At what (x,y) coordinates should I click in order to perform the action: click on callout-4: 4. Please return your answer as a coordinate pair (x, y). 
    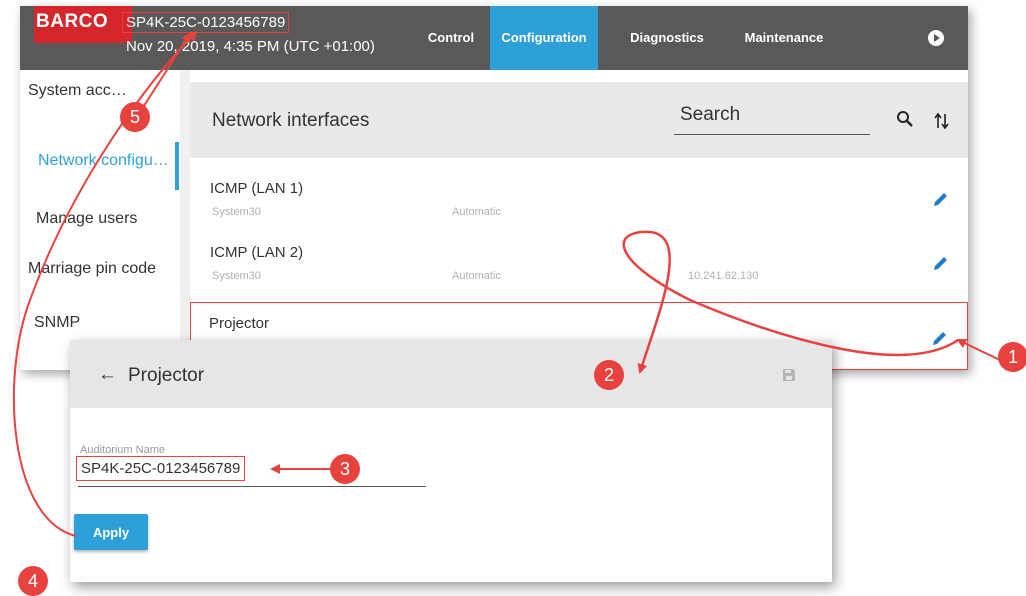
    Looking at the image, I should click on (33, 581).